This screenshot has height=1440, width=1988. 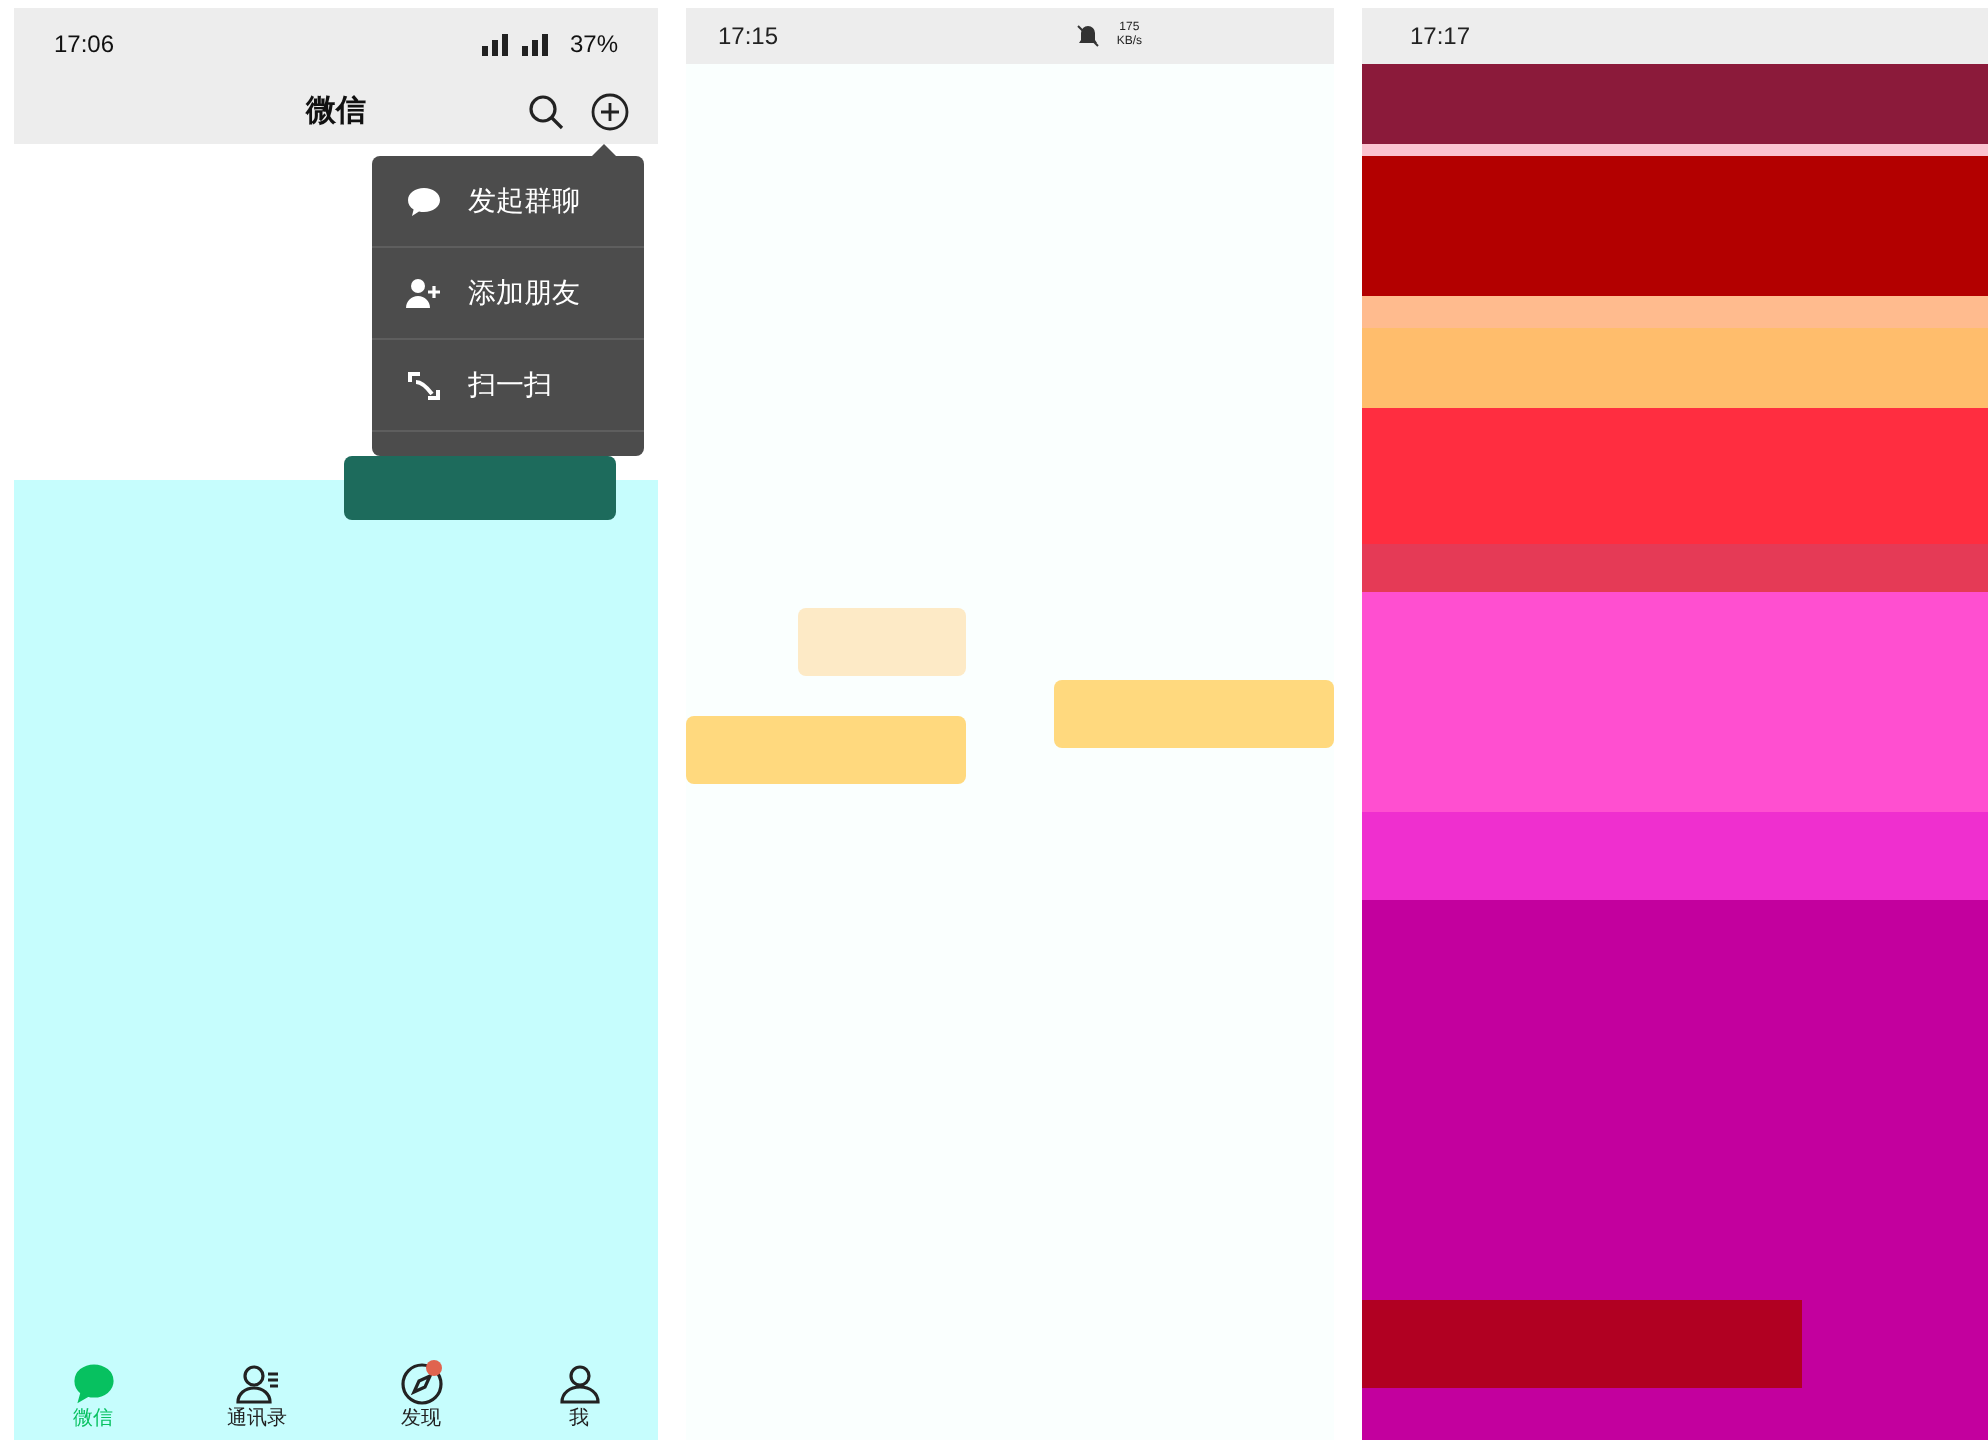 I want to click on add-person-icon, so click(x=424, y=293).